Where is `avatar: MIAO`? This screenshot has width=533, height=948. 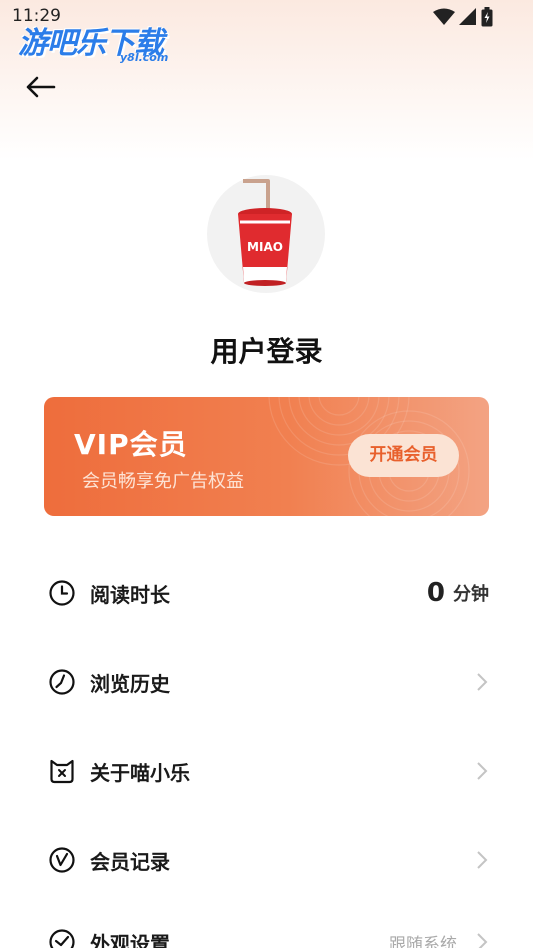 avatar: MIAO is located at coordinates (266, 234).